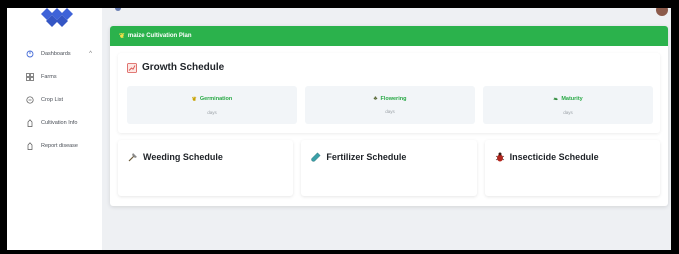 This screenshot has height=254, width=679. Describe the element at coordinates (500, 157) in the screenshot. I see `bug-icon` at that location.